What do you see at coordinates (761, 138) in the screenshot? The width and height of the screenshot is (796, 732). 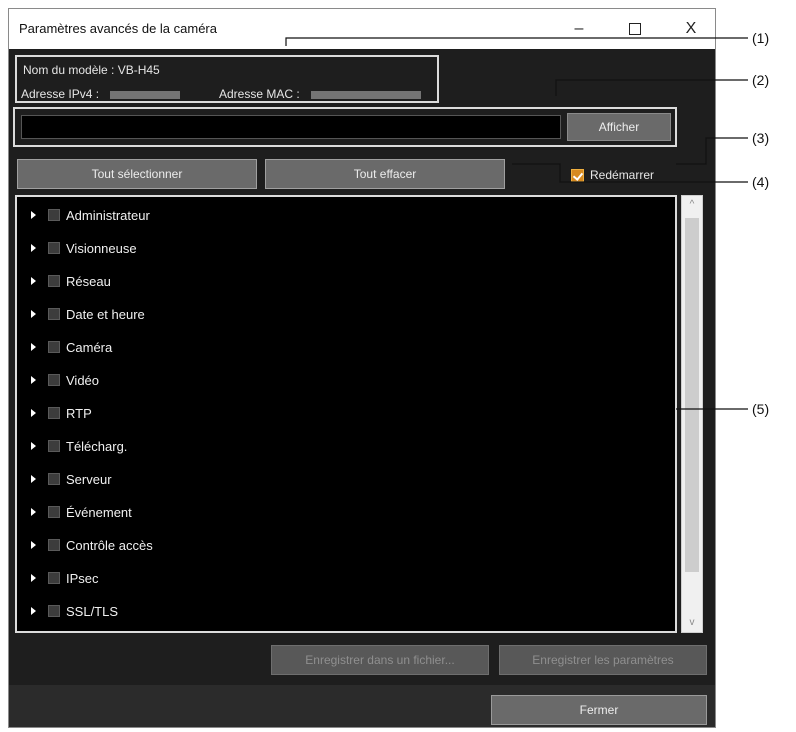 I see `callout-3: (3)` at bounding box center [761, 138].